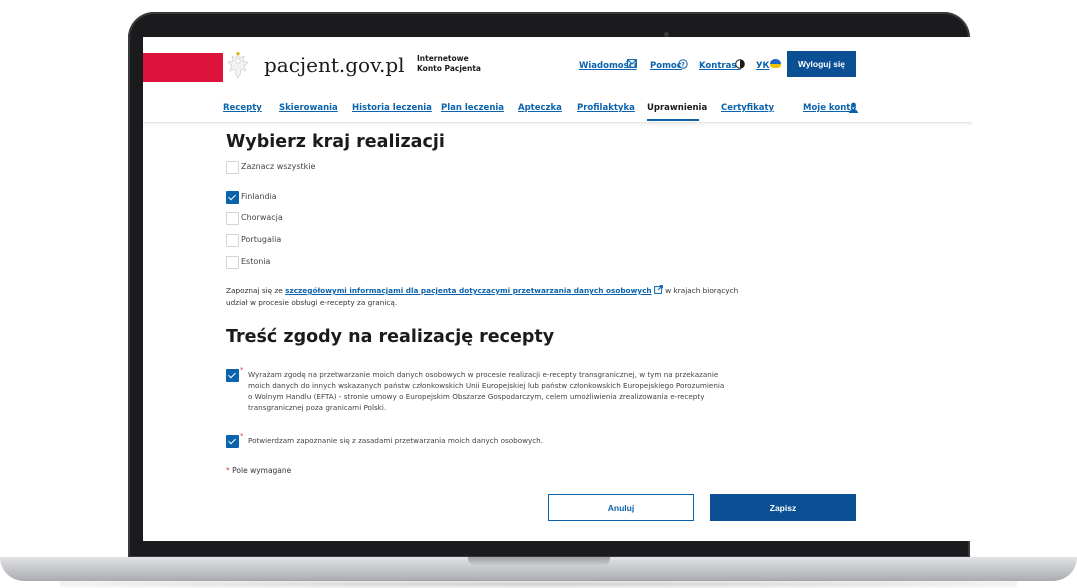 This screenshot has height=588, width=1077. Describe the element at coordinates (673, 120) in the screenshot. I see `nav-active-indicator` at that location.